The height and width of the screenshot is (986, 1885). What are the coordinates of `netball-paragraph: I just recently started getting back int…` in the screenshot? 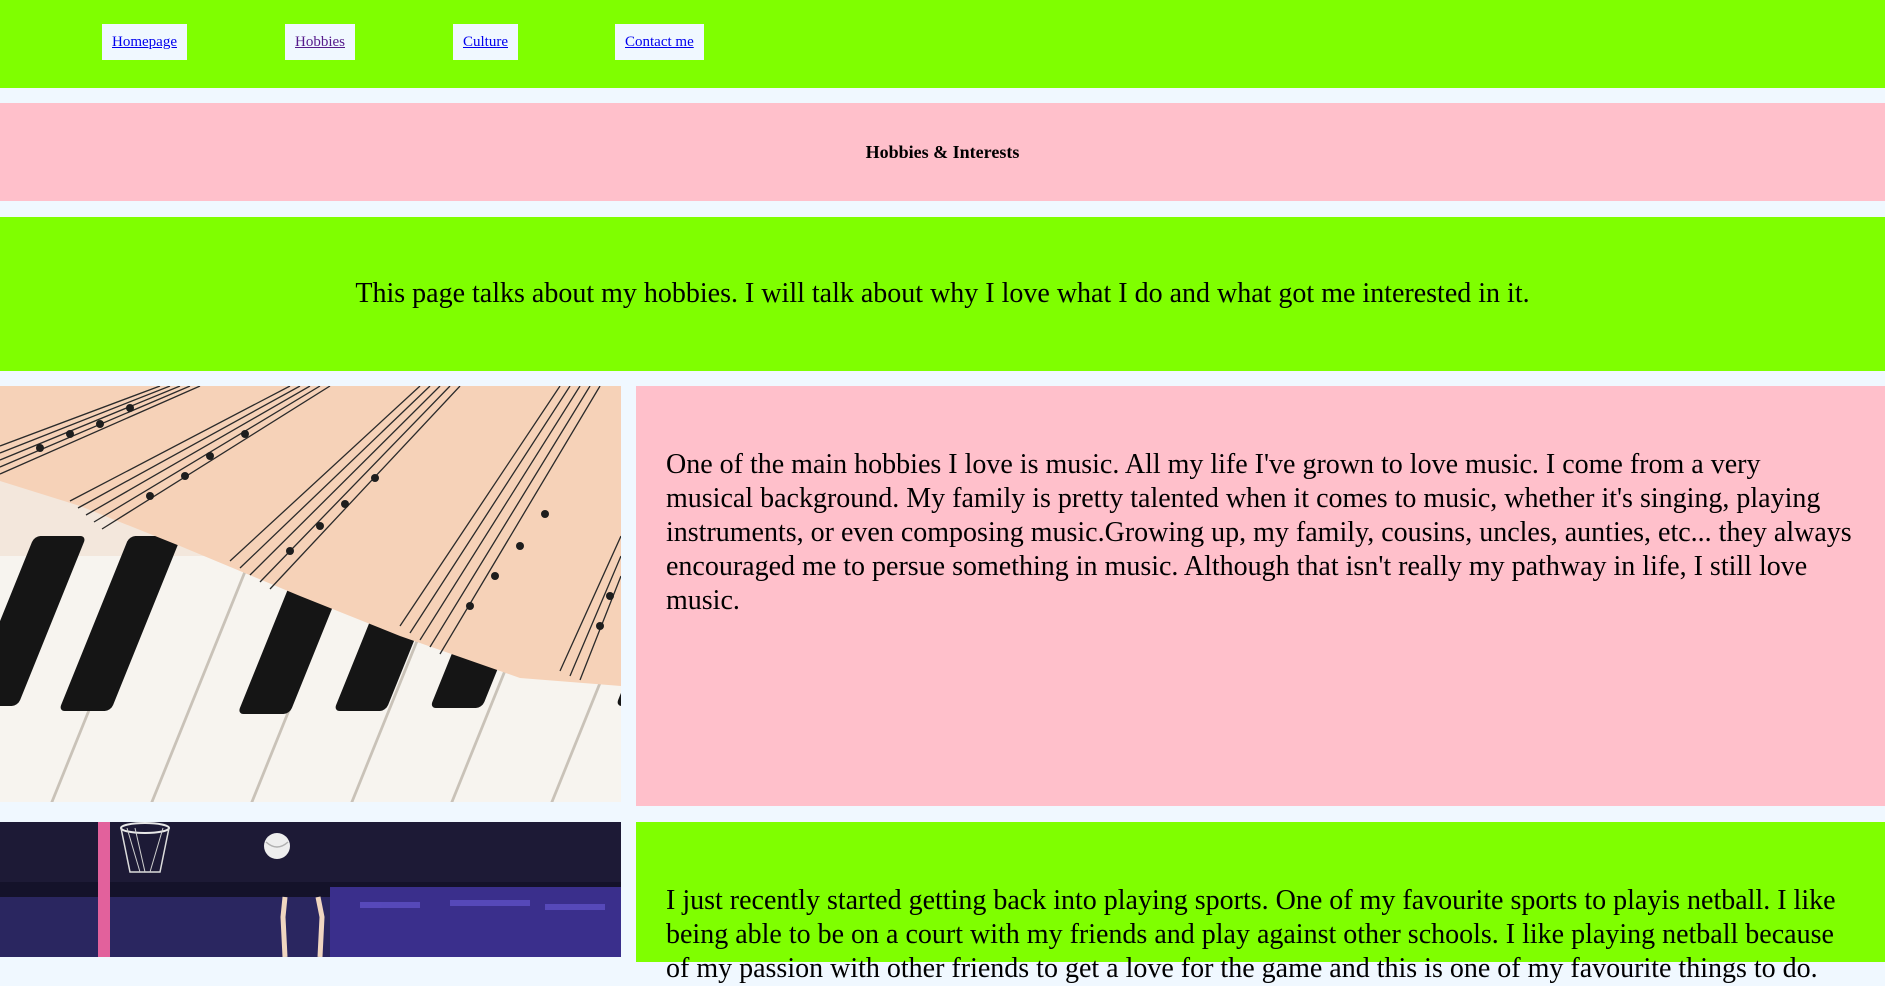 It's located at (1251, 934).